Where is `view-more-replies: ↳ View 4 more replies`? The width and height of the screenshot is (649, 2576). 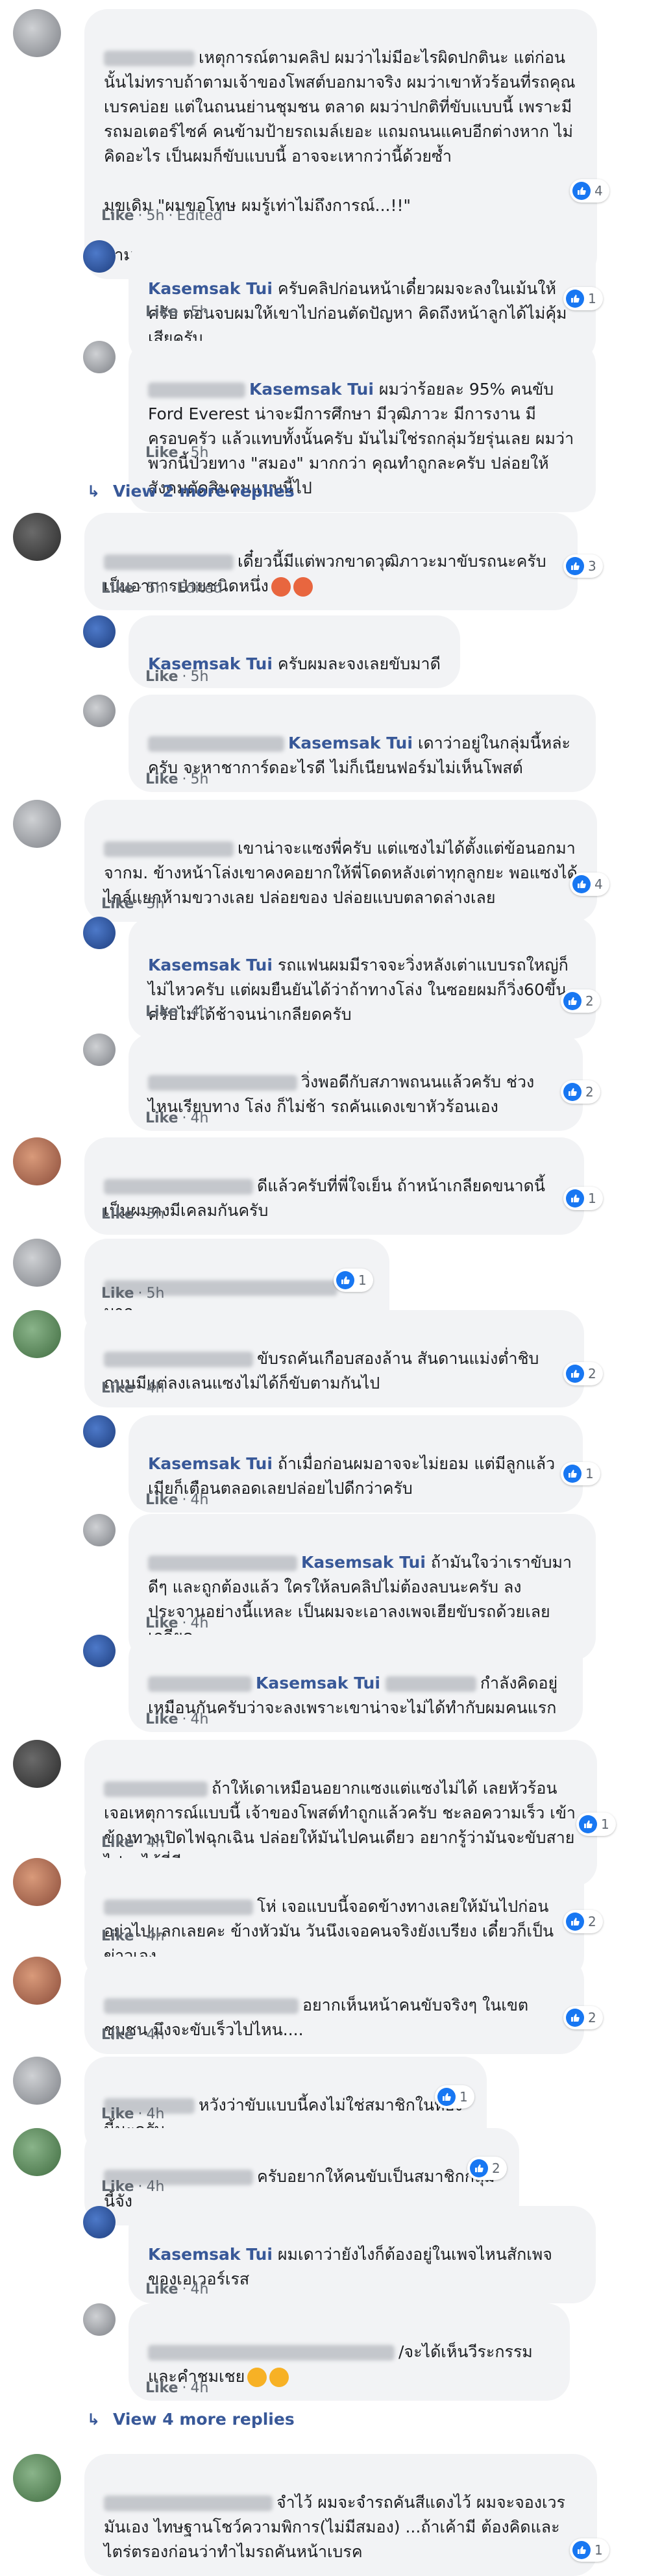 view-more-replies: ↳ View 4 more replies is located at coordinates (191, 2419).